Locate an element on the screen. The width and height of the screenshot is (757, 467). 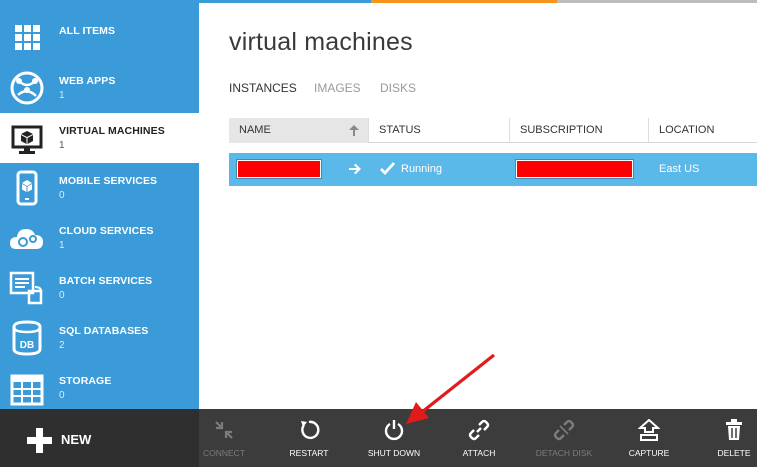
restart-icon is located at coordinates (310, 430).